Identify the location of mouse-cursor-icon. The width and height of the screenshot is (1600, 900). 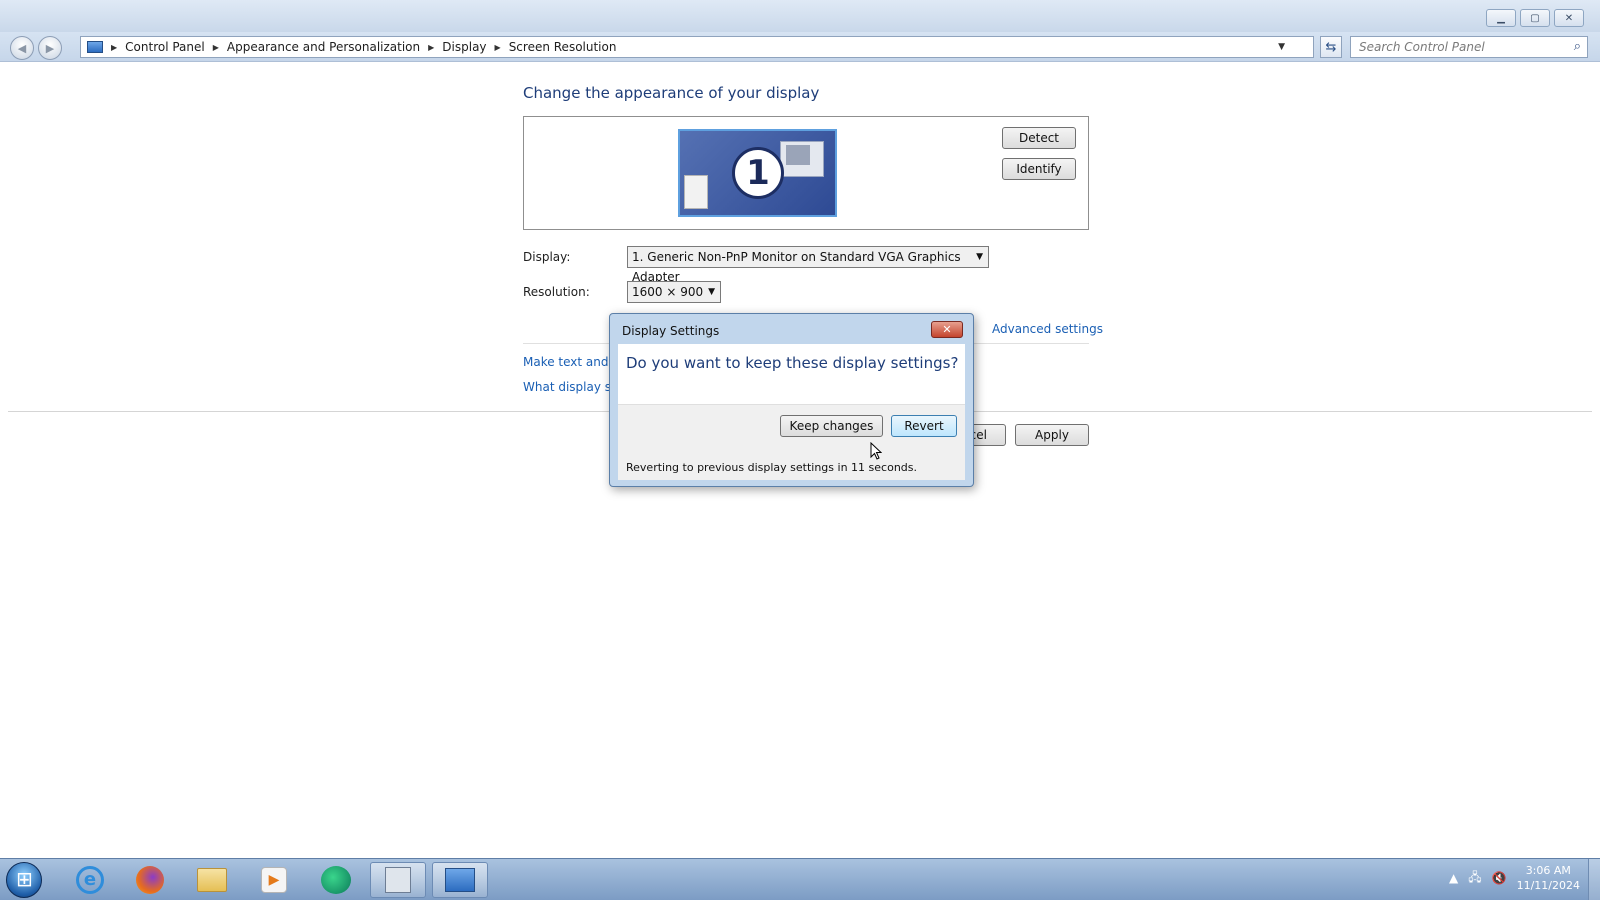
(876, 451).